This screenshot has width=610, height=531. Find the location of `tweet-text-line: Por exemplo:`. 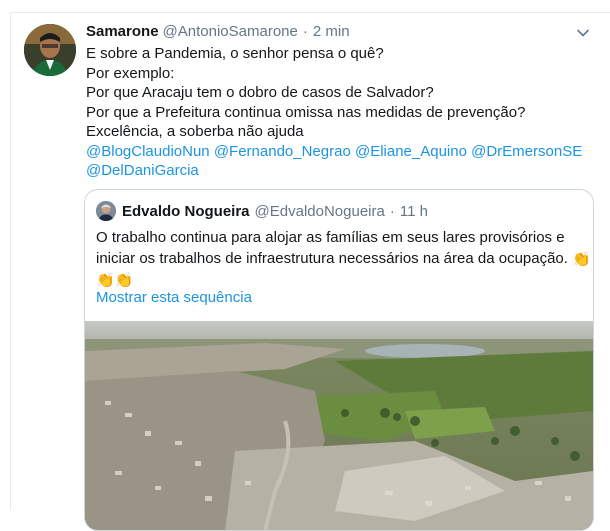

tweet-text-line: Por exemplo: is located at coordinates (130, 73).